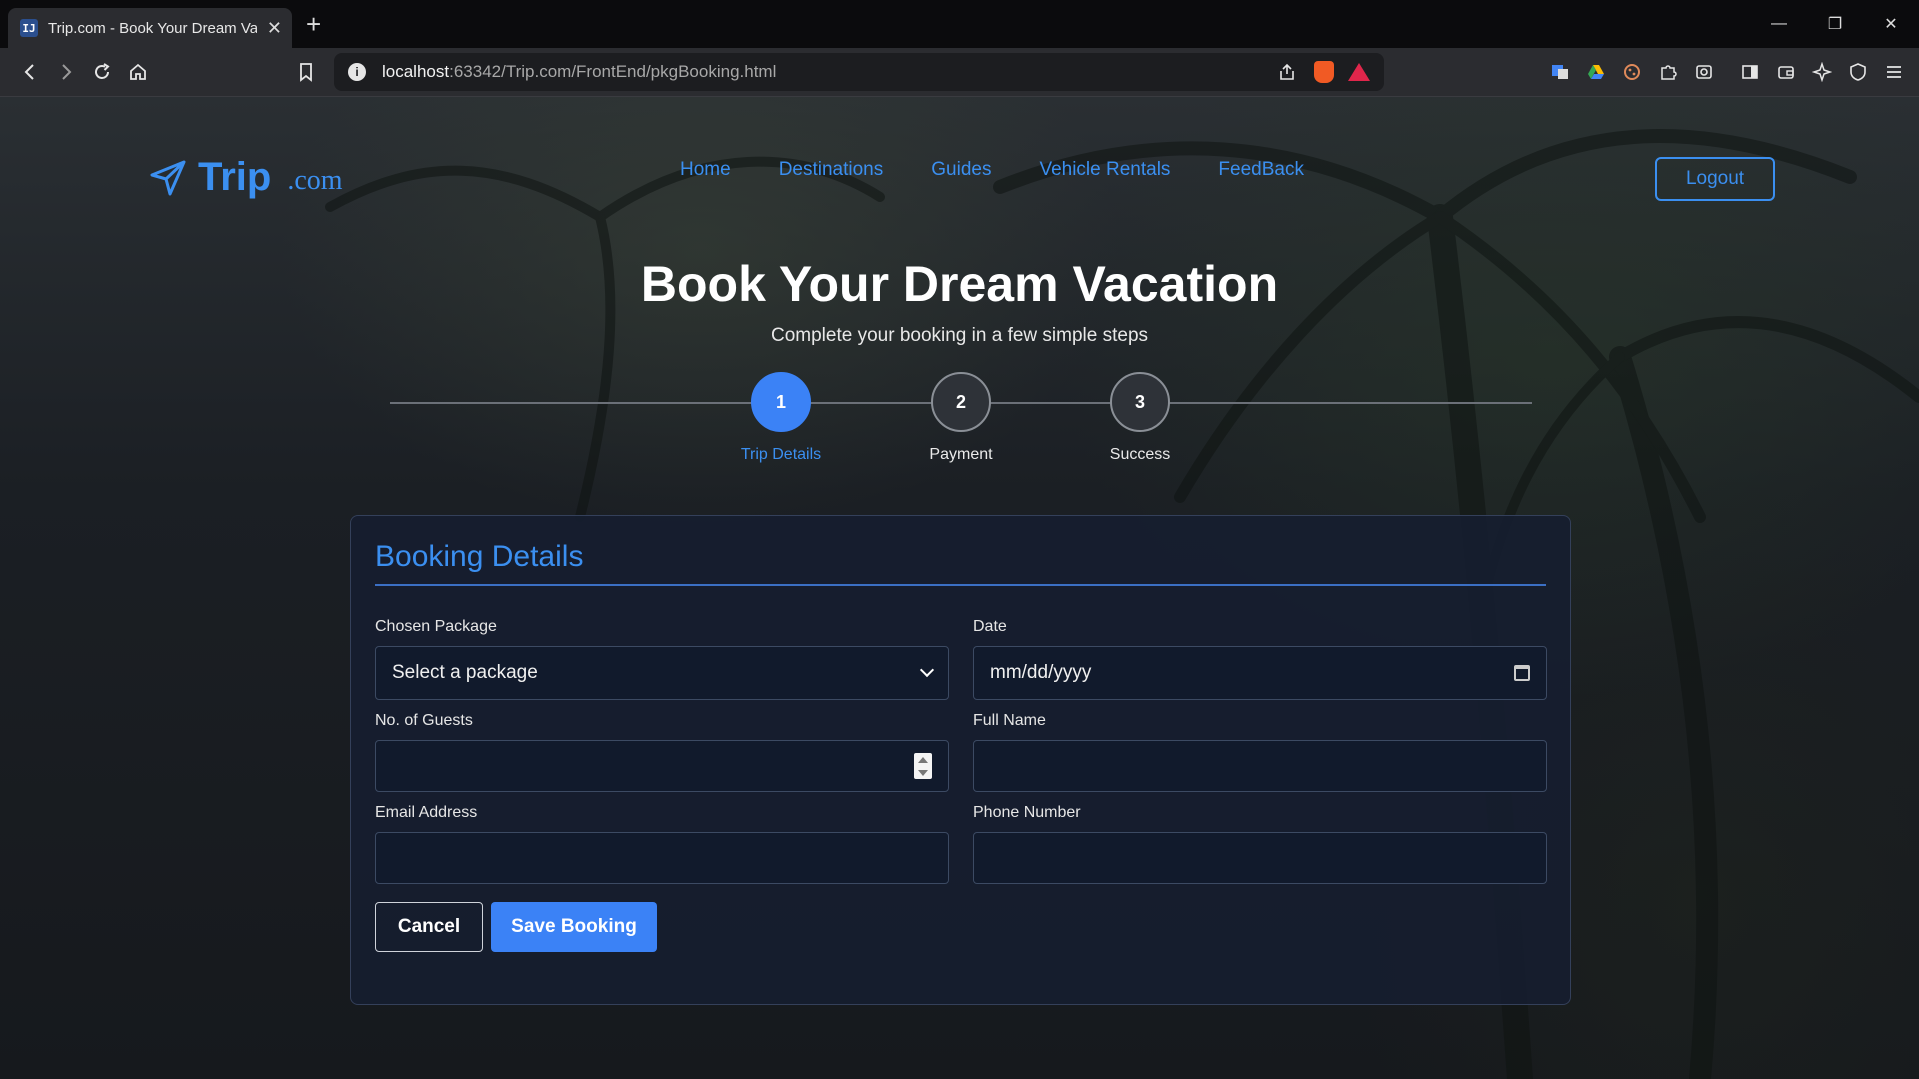 The height and width of the screenshot is (1079, 1919). Describe the element at coordinates (436, 626) in the screenshot. I see `package-label: Chosen Package` at that location.